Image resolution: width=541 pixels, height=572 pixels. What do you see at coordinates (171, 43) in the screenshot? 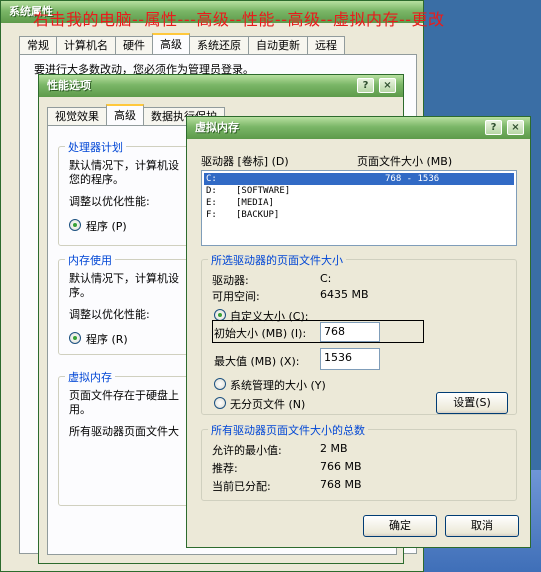
I see `tab-advanced: 高级` at bounding box center [171, 43].